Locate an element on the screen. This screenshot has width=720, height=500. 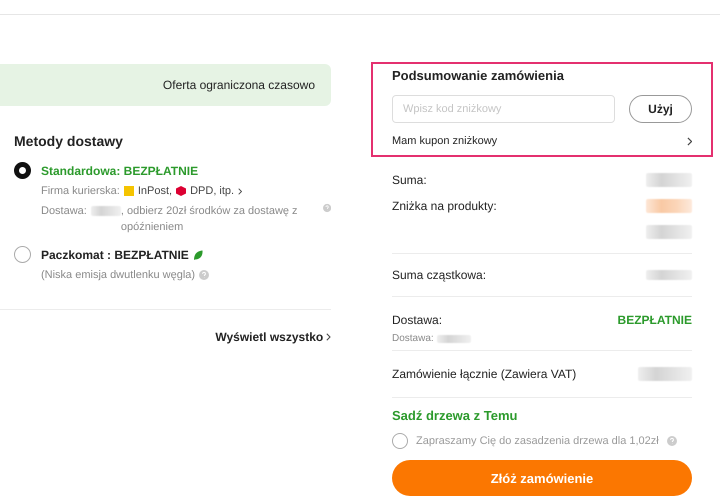
view-all-link: Wyświetl wszystko is located at coordinates (273, 337).